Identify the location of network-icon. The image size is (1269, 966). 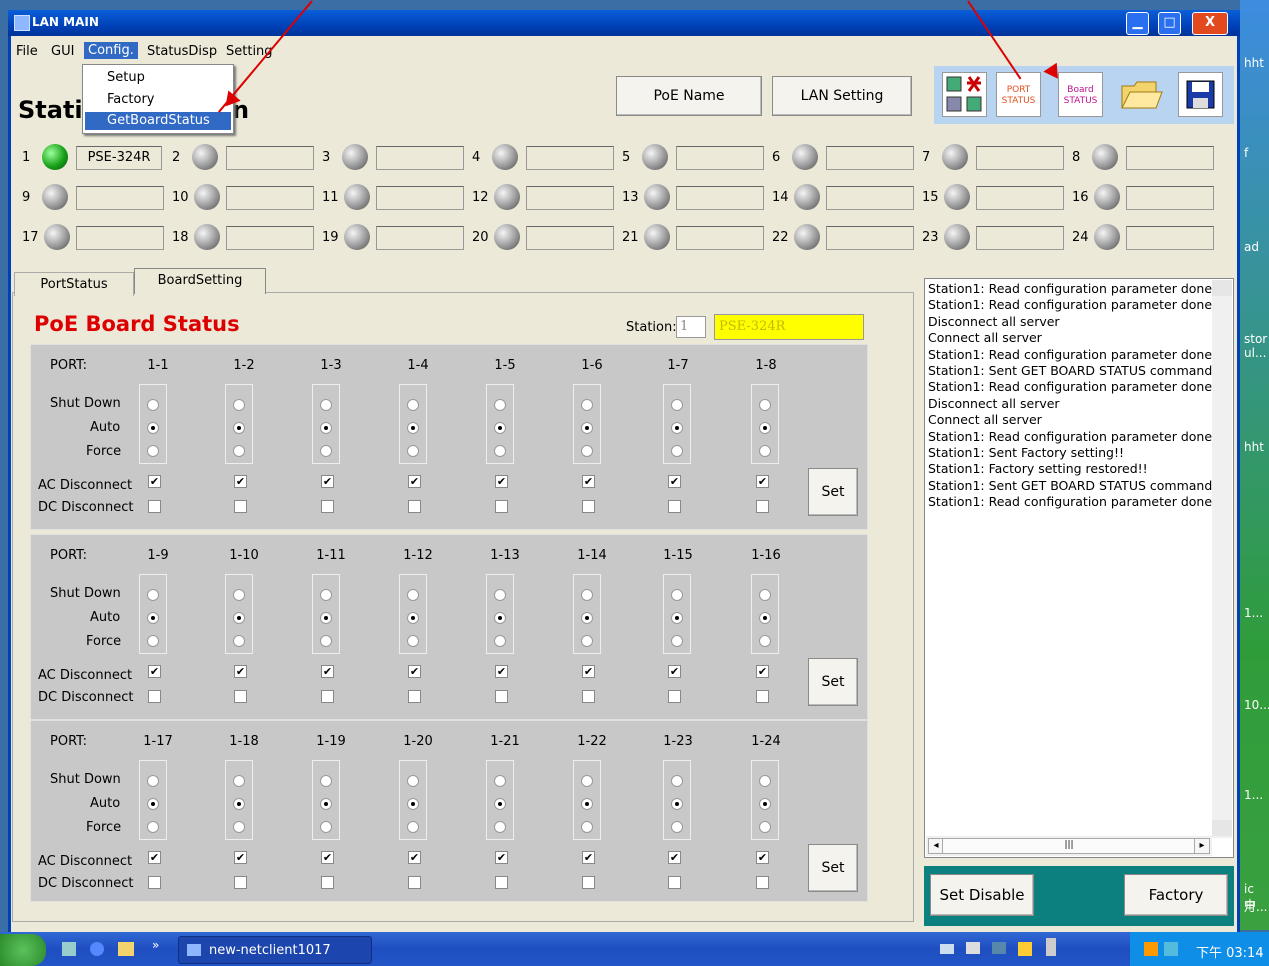
(964, 94).